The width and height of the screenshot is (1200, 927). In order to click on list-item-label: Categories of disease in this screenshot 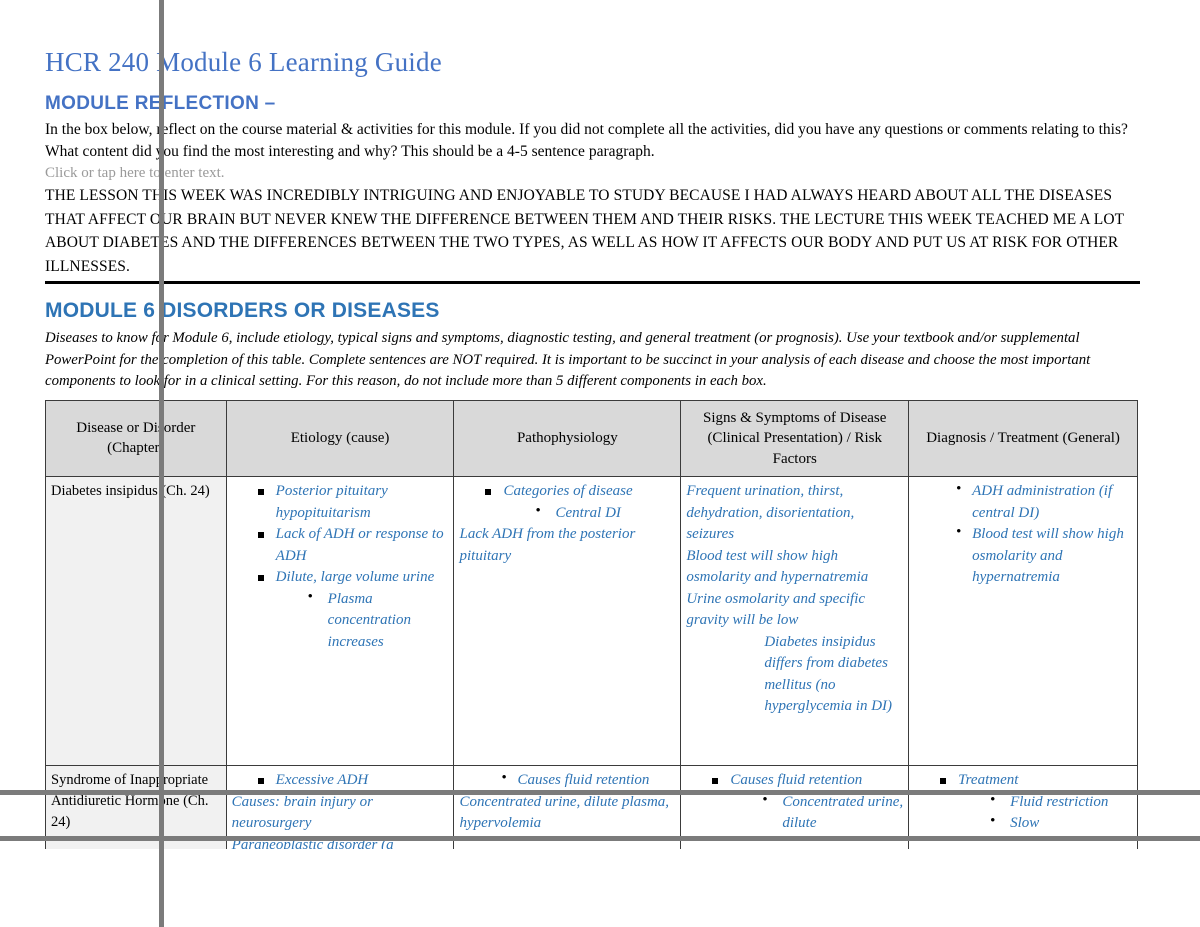, I will do `click(568, 491)`.